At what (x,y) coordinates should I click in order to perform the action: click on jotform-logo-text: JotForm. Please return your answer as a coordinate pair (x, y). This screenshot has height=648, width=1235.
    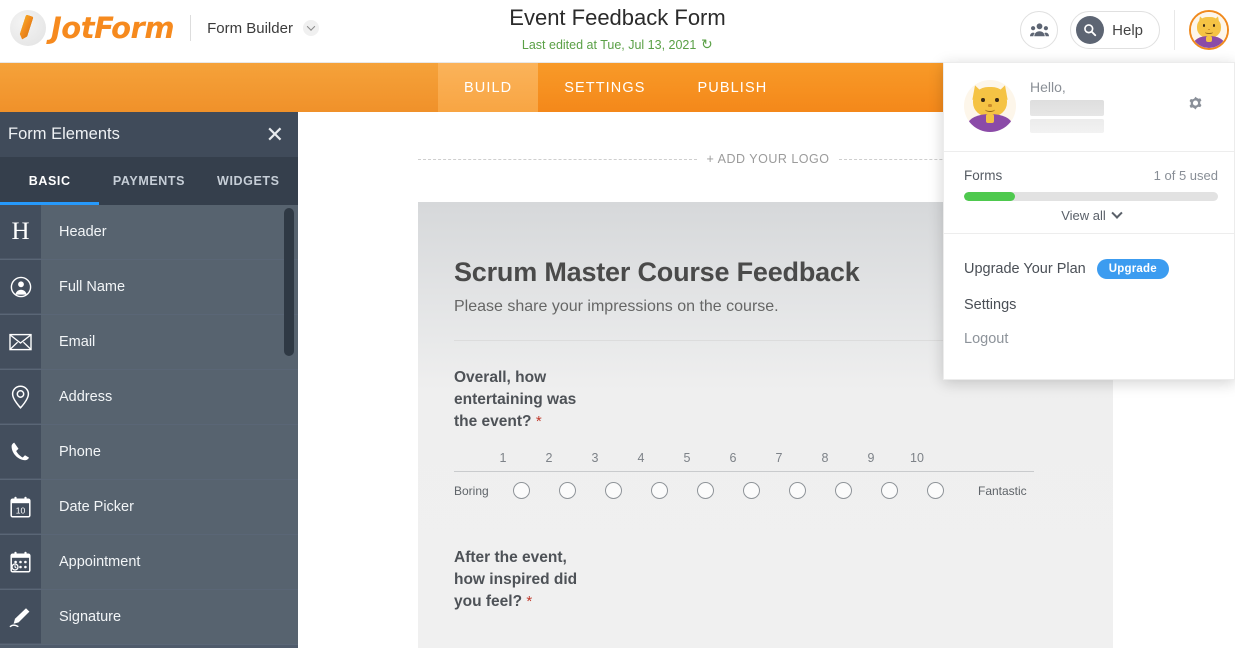
    Looking at the image, I should click on (113, 28).